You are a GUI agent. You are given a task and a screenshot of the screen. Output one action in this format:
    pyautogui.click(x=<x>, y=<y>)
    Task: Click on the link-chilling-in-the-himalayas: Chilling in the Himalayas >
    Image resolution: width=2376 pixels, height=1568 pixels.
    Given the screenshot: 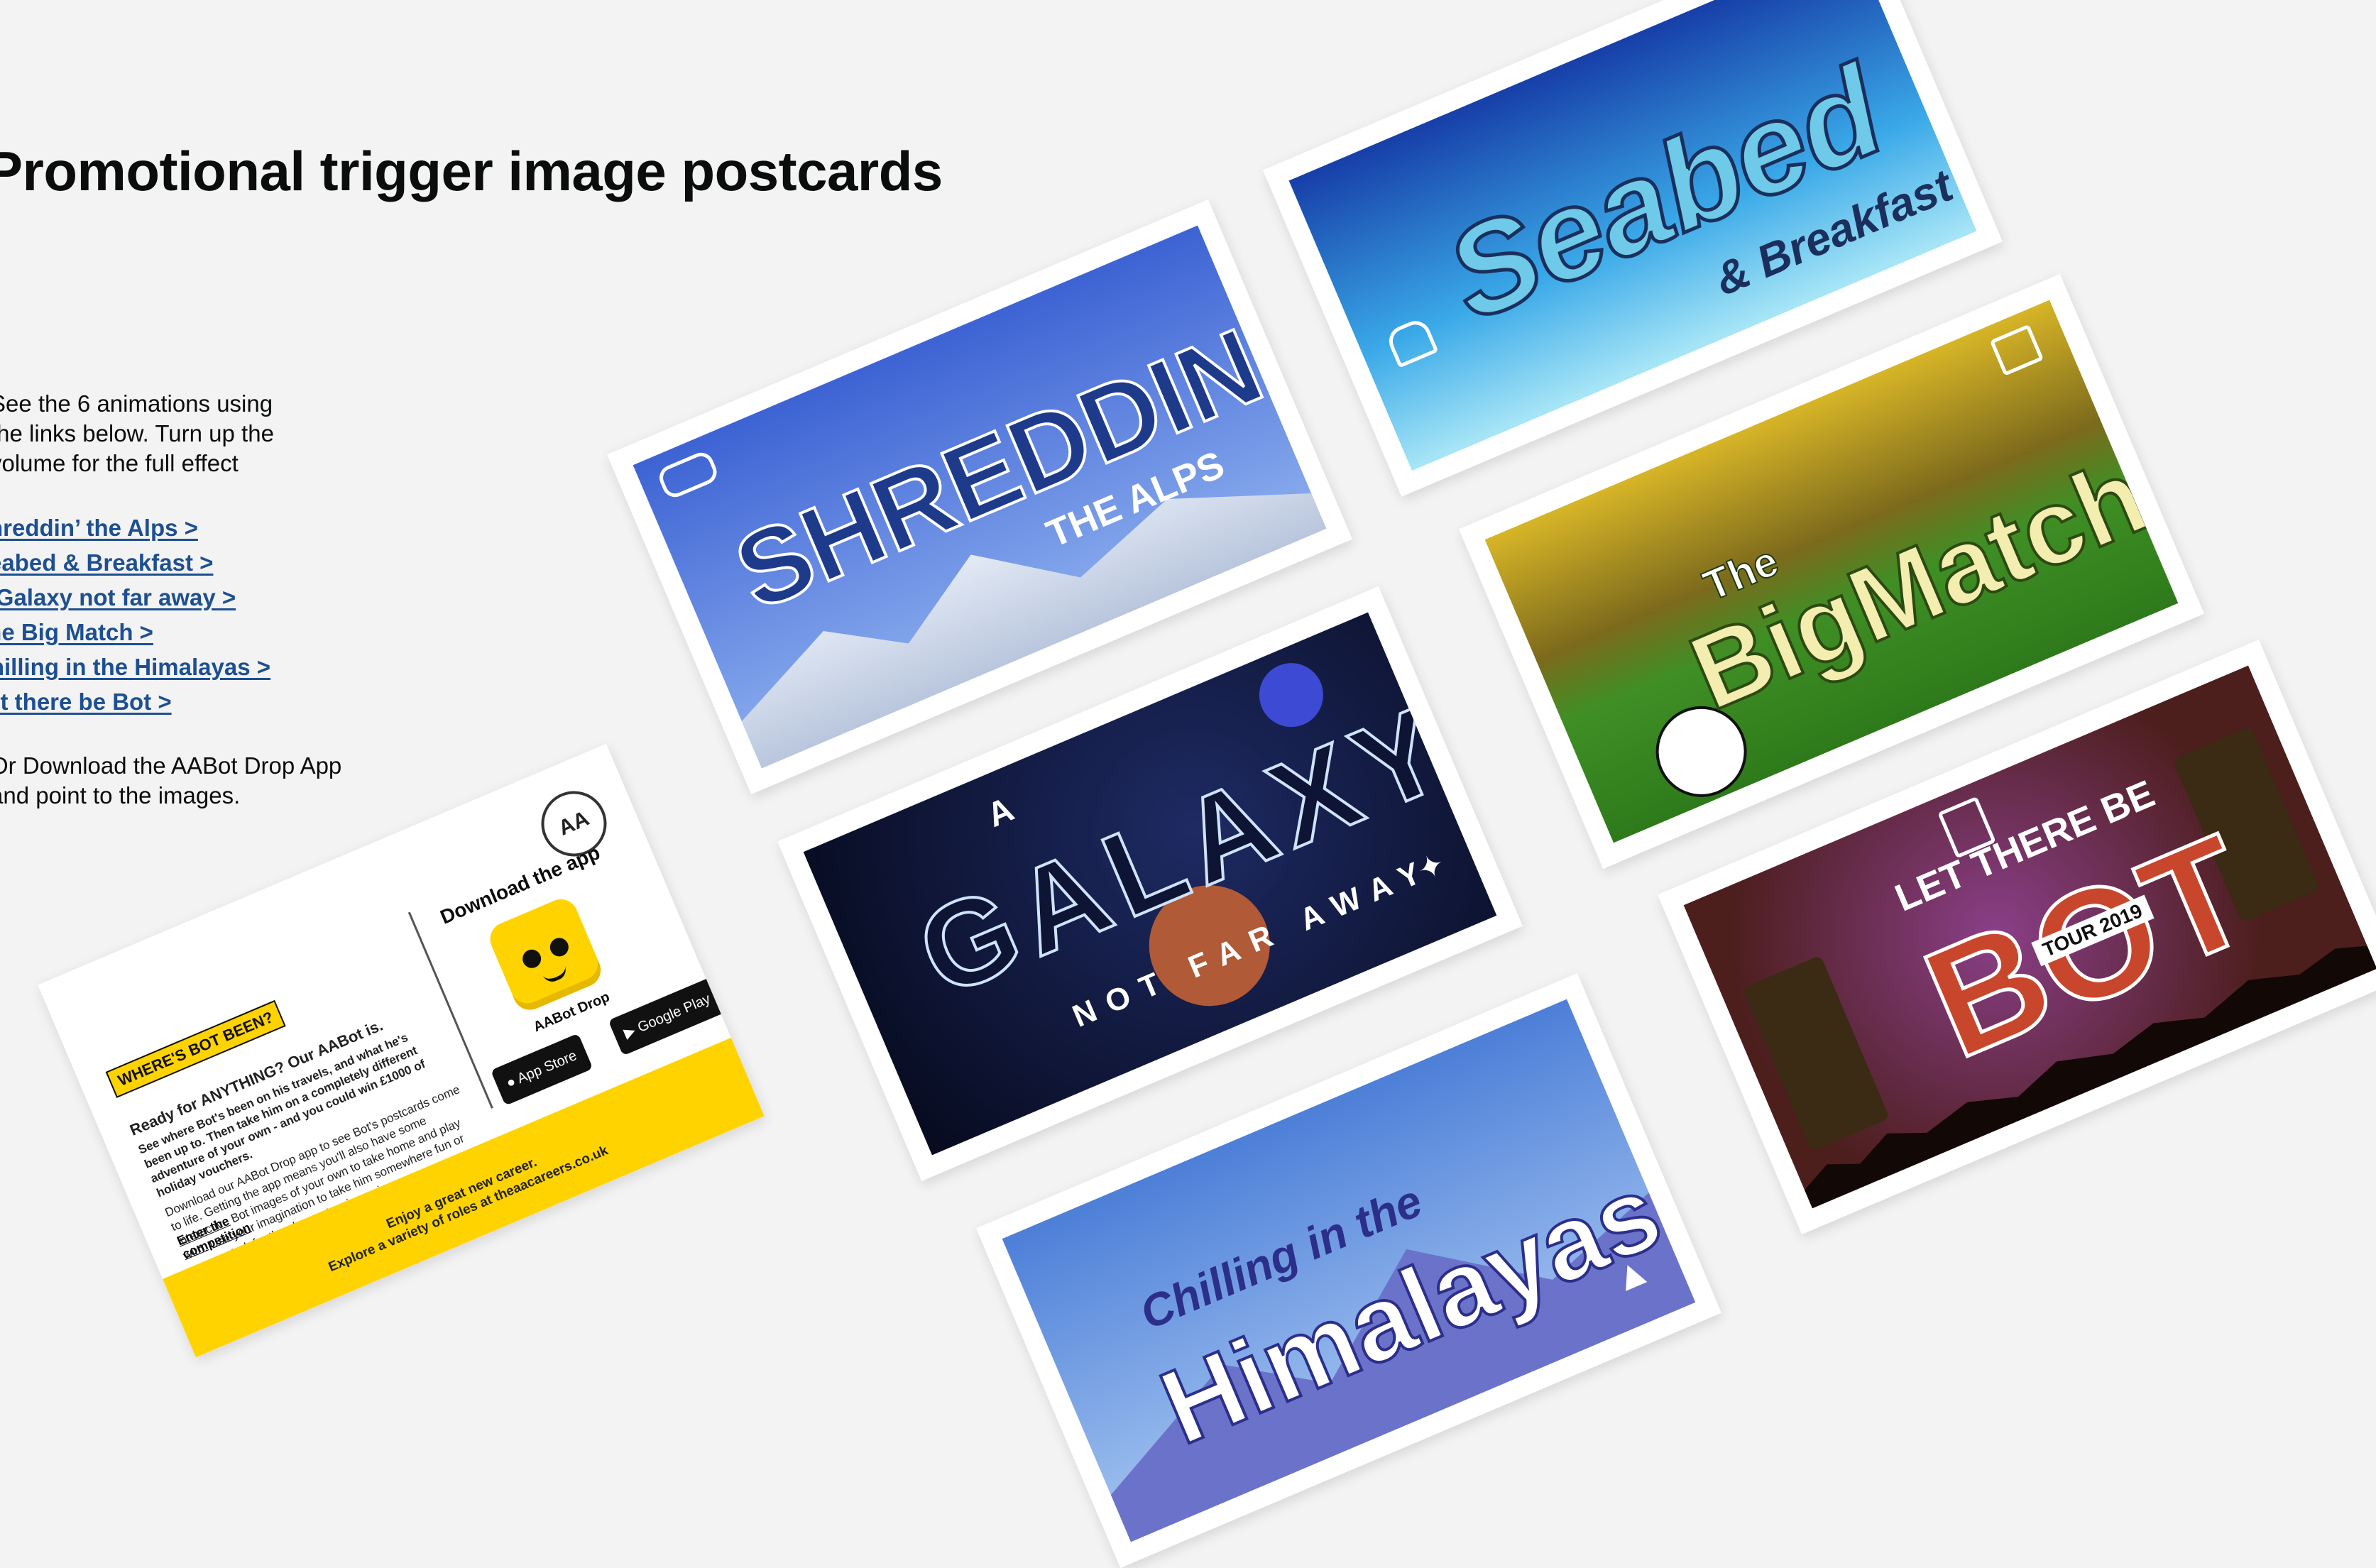 What is the action you would take?
    pyautogui.click(x=135, y=667)
    